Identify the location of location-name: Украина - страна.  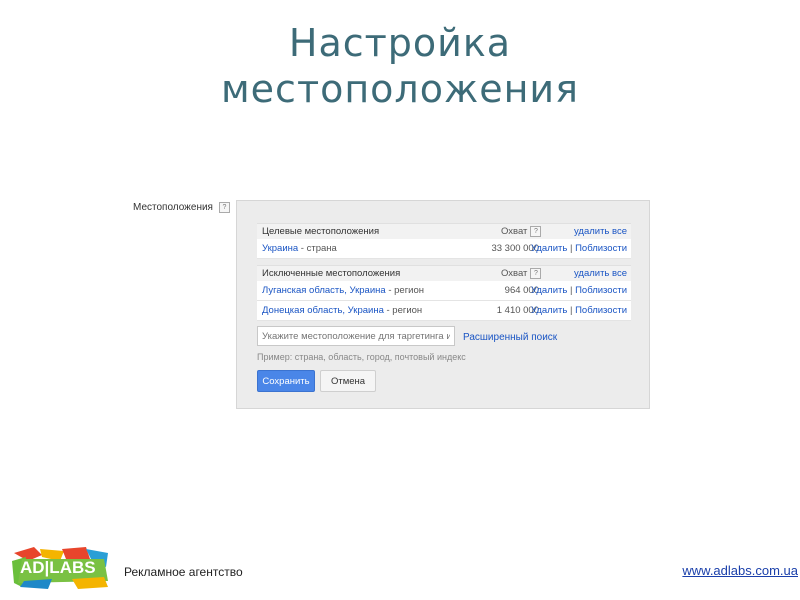
(299, 248).